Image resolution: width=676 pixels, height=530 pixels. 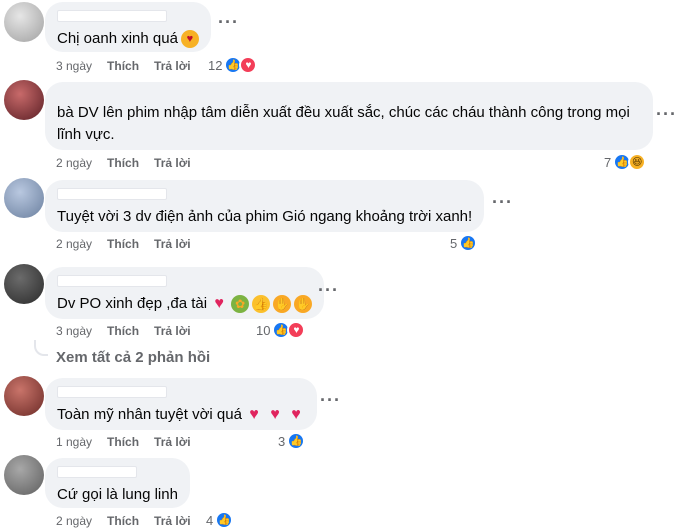 I want to click on reaction-summary: 3 👍, so click(x=292, y=441).